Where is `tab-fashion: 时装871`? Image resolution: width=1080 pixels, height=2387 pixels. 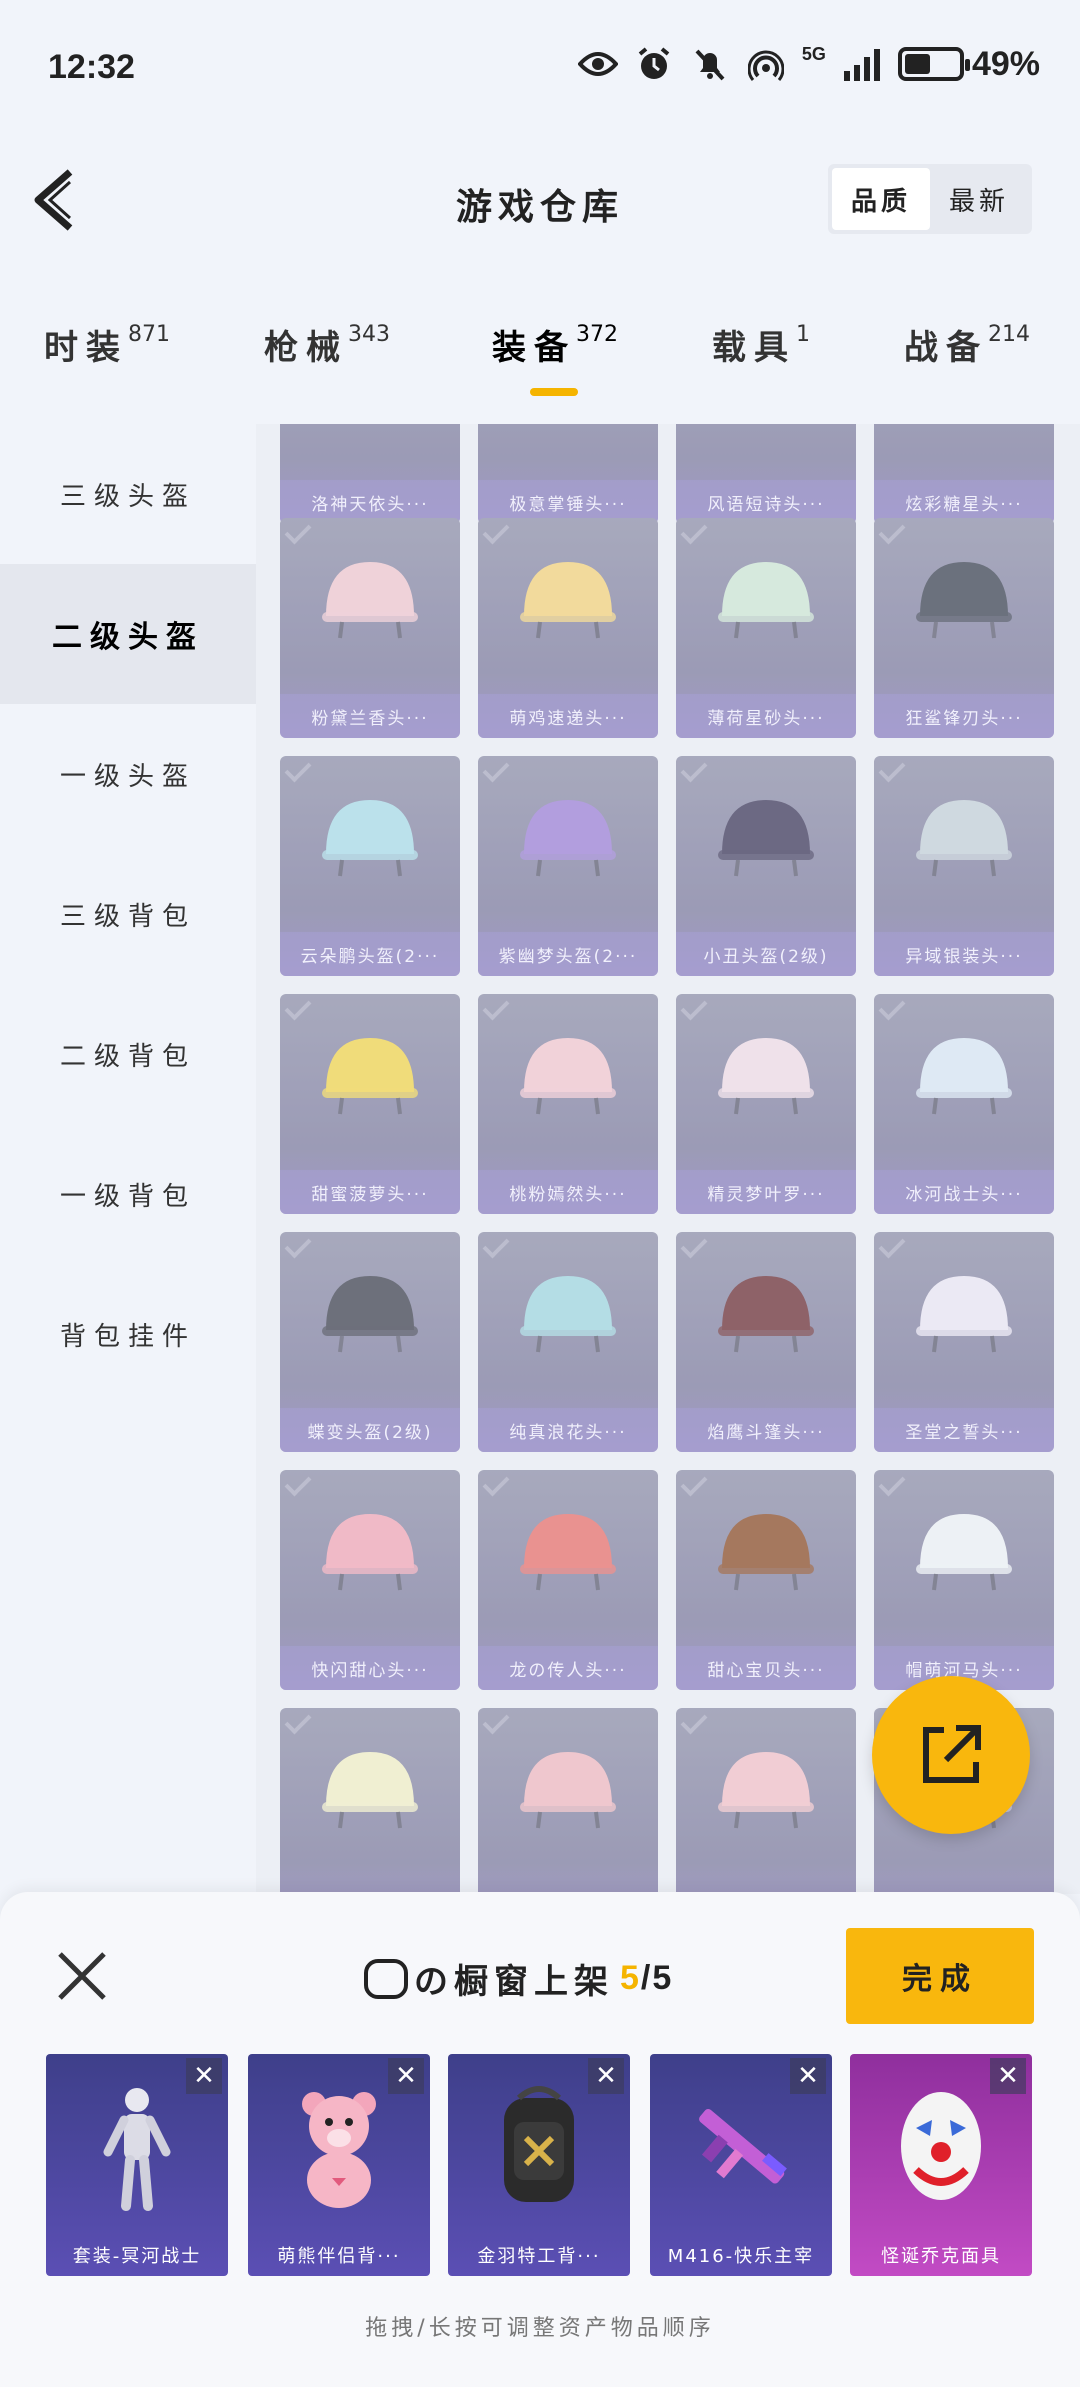
tab-fashion: 时装871 is located at coordinates (107, 344).